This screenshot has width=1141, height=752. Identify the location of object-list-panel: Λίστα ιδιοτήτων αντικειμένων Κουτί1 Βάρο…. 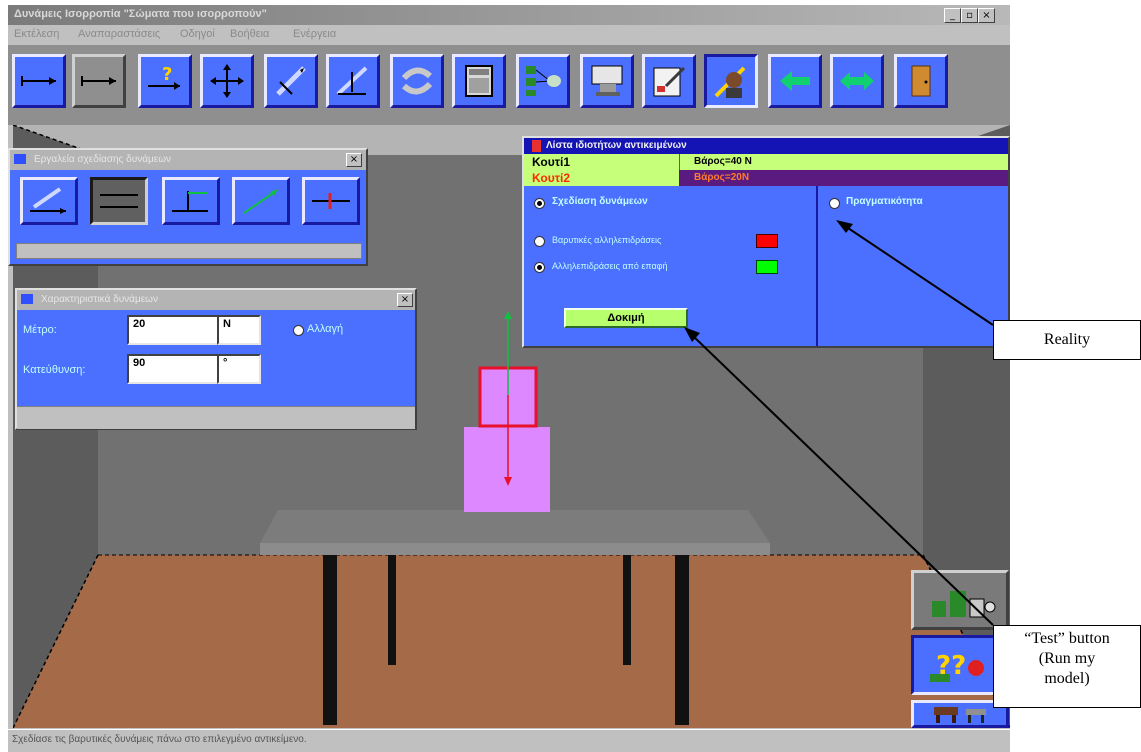
(766, 242).